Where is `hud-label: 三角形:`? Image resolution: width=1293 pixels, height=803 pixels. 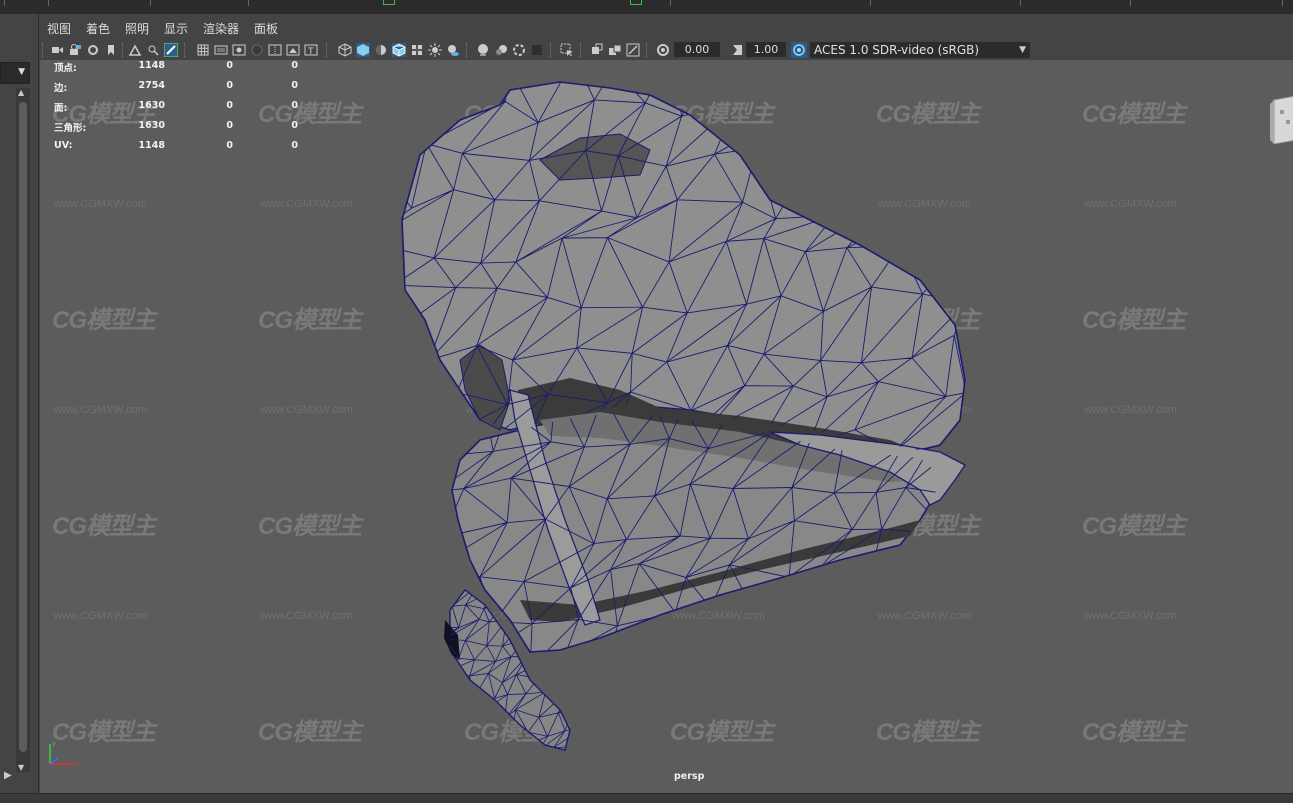 hud-label: 三角形: is located at coordinates (70, 128).